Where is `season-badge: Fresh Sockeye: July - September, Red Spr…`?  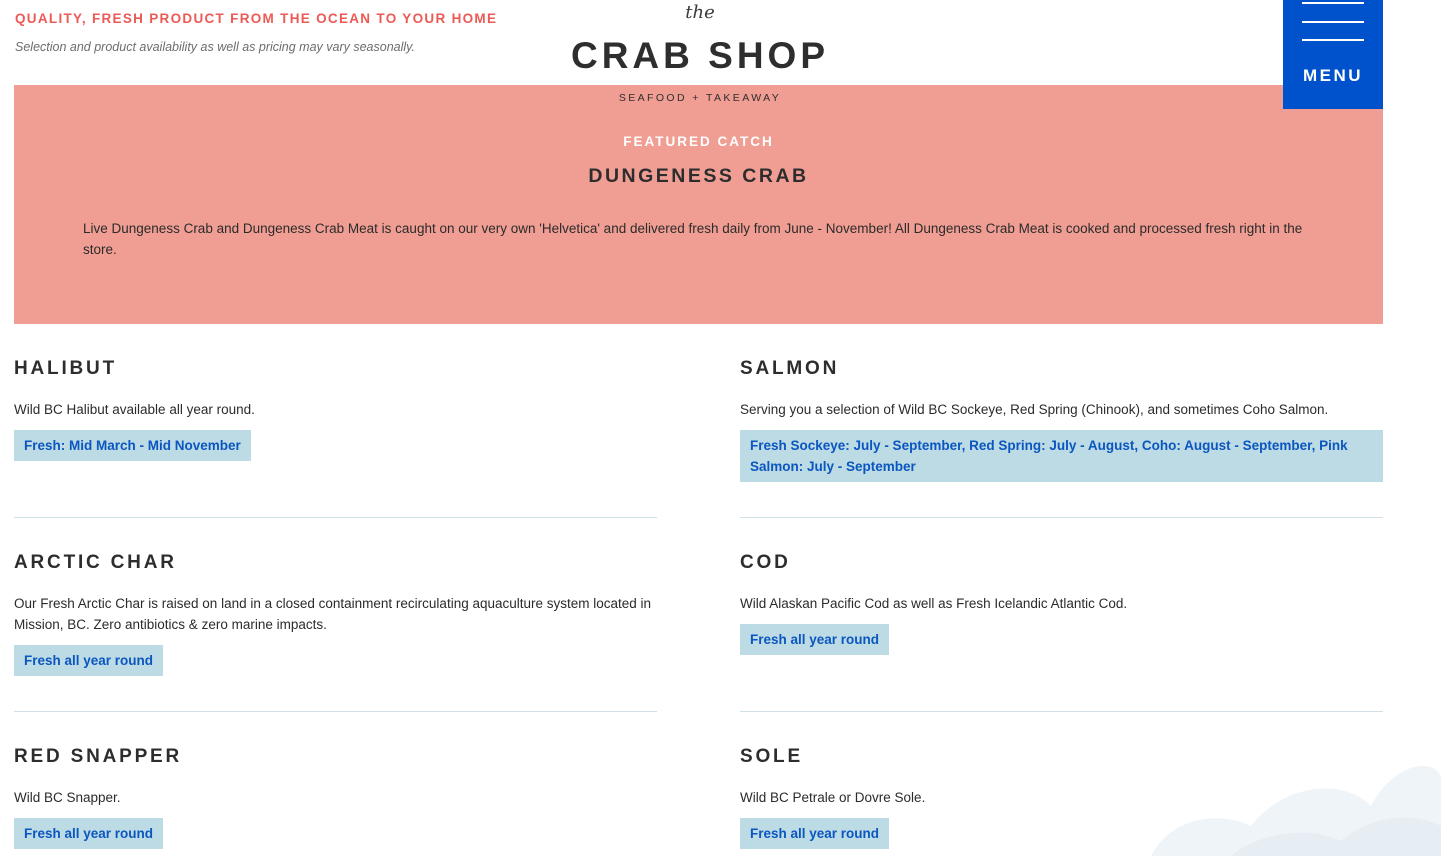 season-badge: Fresh Sockeye: July - September, Red Spr… is located at coordinates (1061, 456).